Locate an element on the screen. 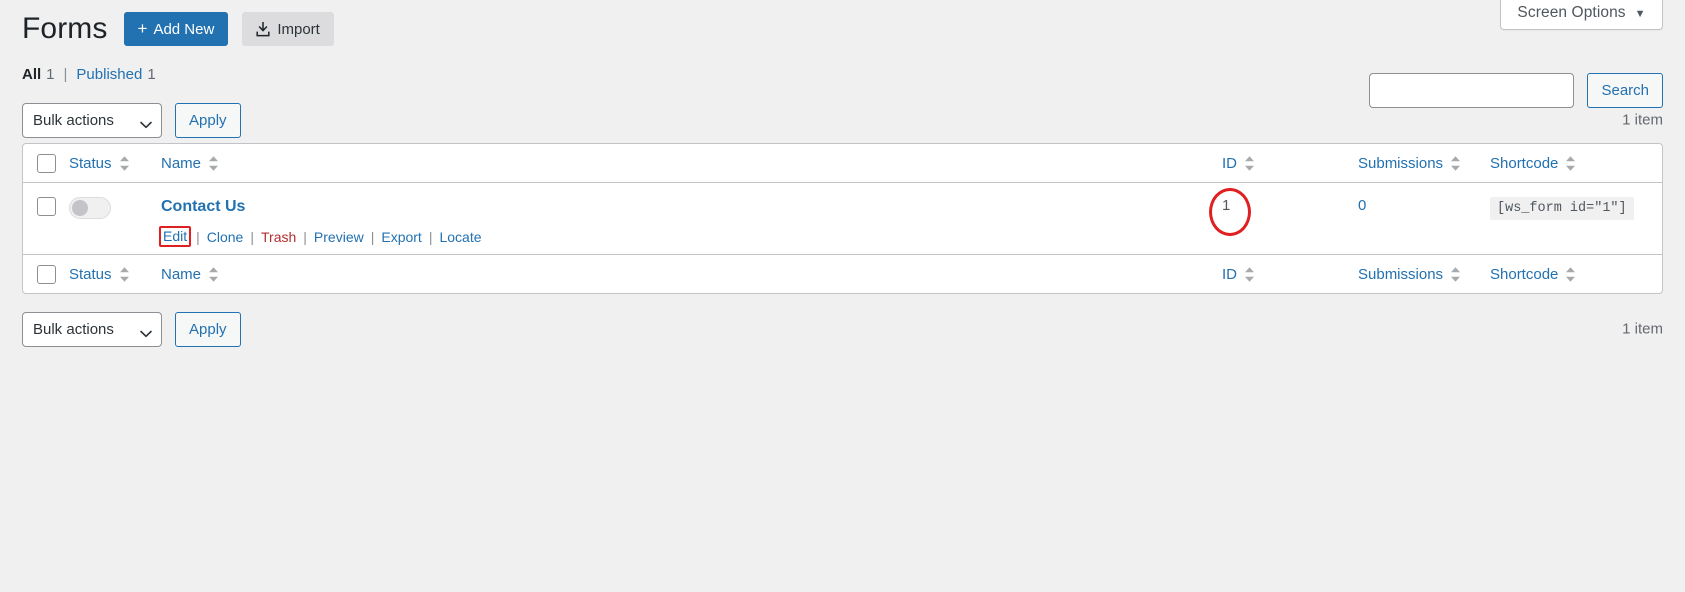 Image resolution: width=1685 pixels, height=592 pixels. bulk-actions-select-top: Bulk actions is located at coordinates (92, 120).